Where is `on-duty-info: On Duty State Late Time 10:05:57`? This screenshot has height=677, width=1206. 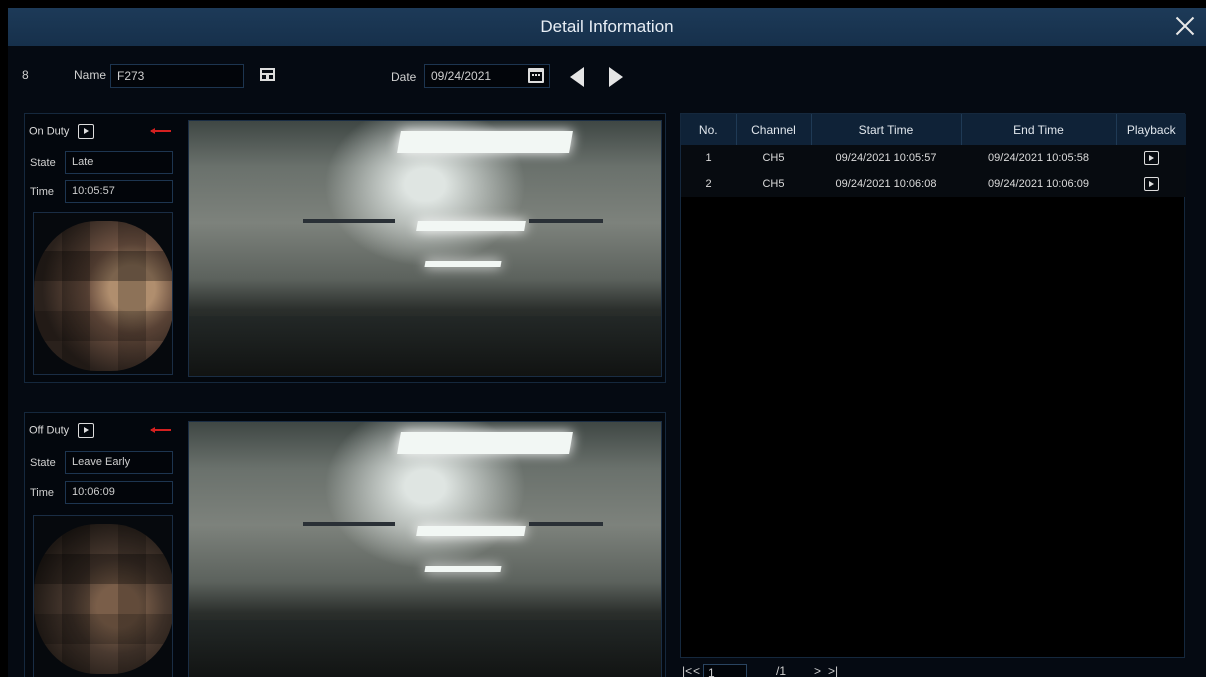 on-duty-info: On Duty State Late Time 10:05:57 is located at coordinates (105, 248).